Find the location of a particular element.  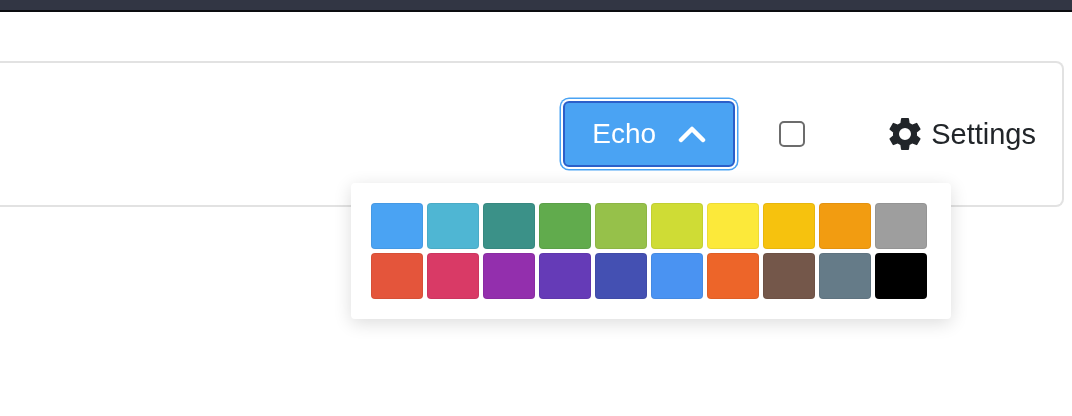

checkbox is located at coordinates (792, 134).